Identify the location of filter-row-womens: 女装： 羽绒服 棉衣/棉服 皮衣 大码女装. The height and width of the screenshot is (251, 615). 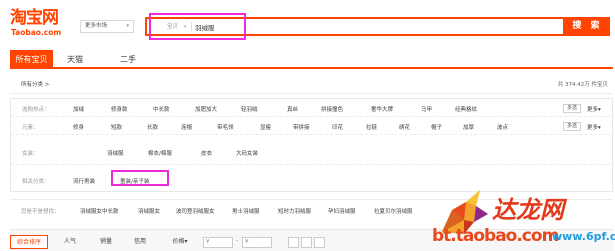
(311, 152).